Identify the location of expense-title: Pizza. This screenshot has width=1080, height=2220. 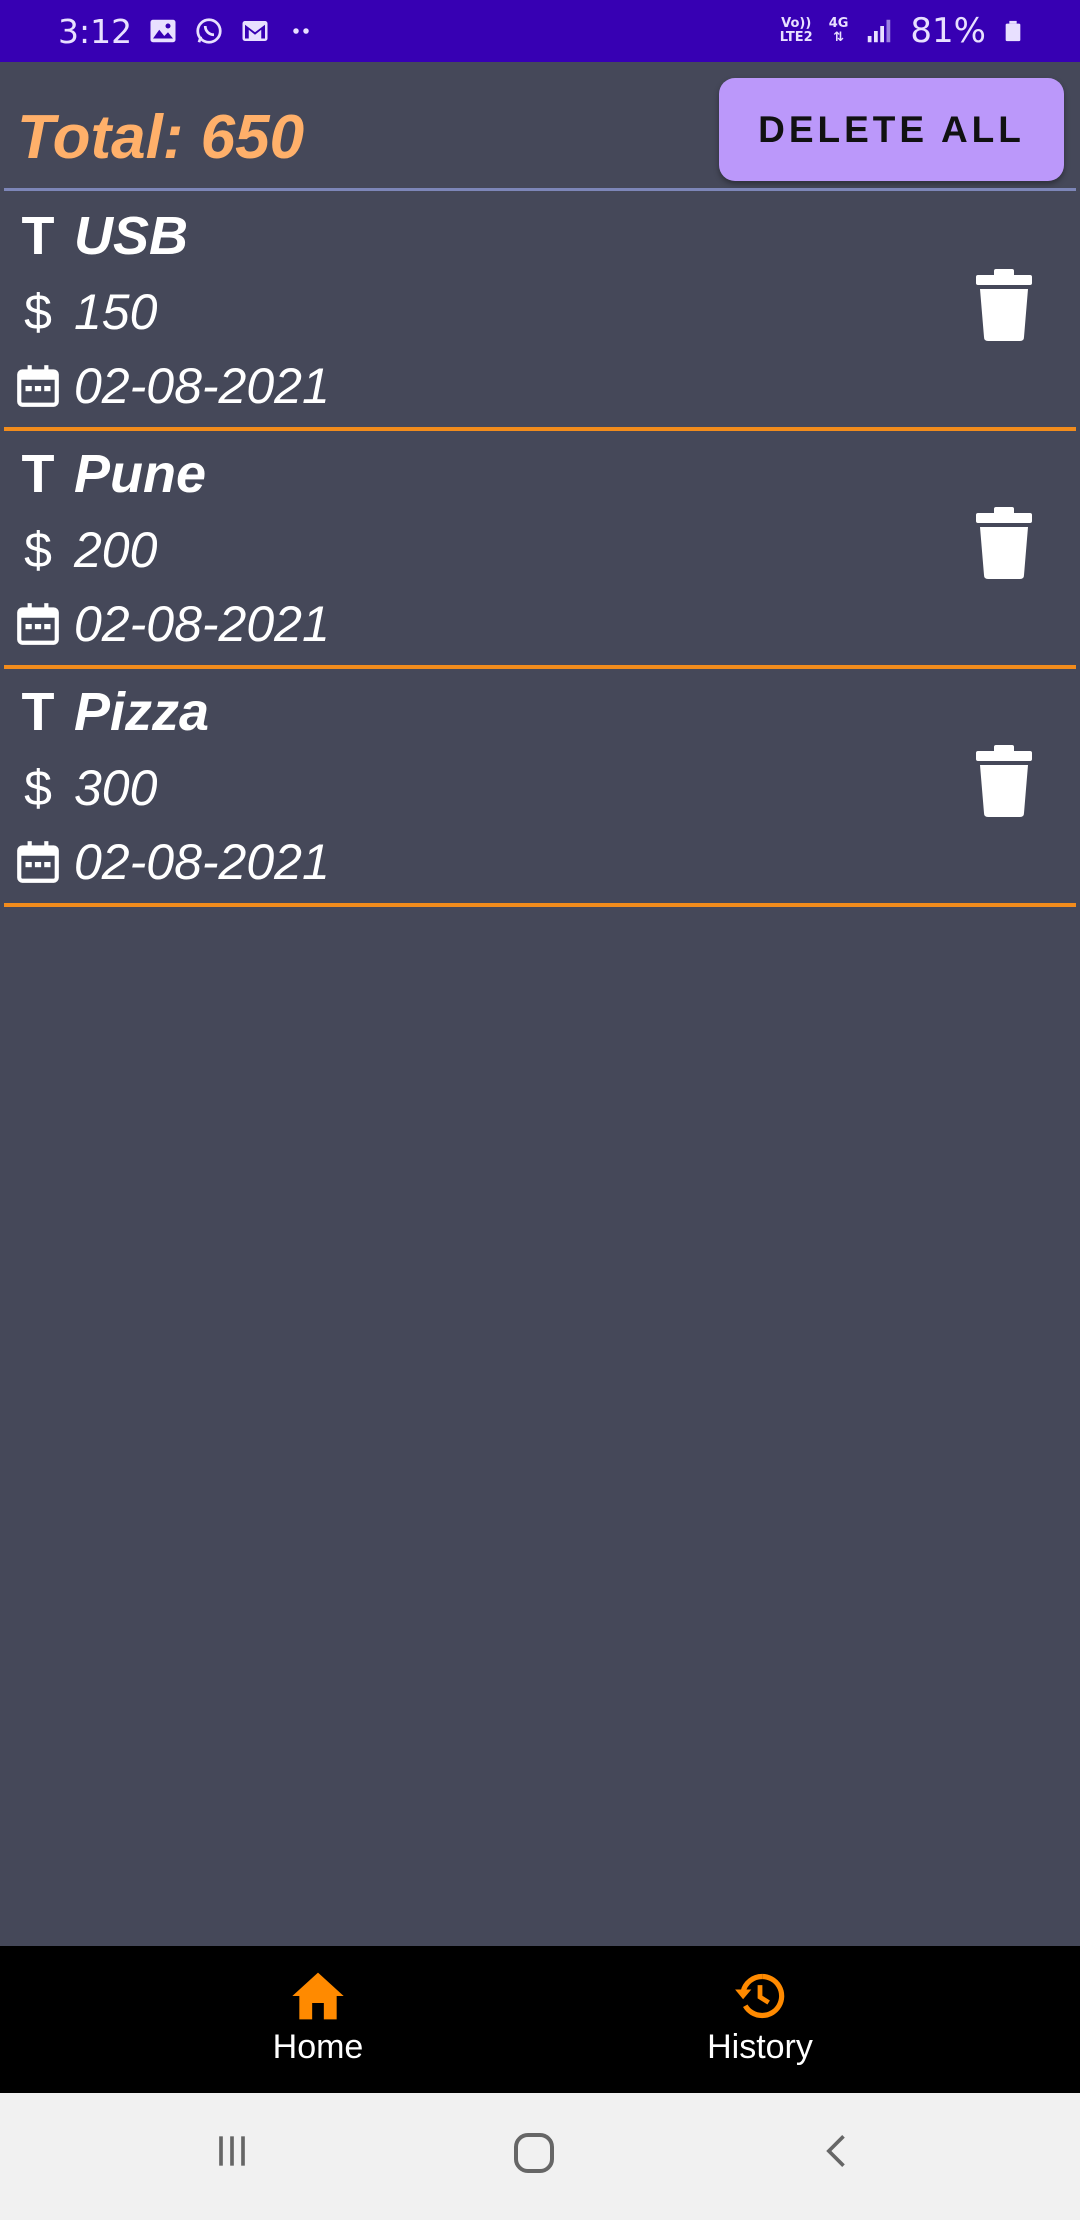
(142, 712).